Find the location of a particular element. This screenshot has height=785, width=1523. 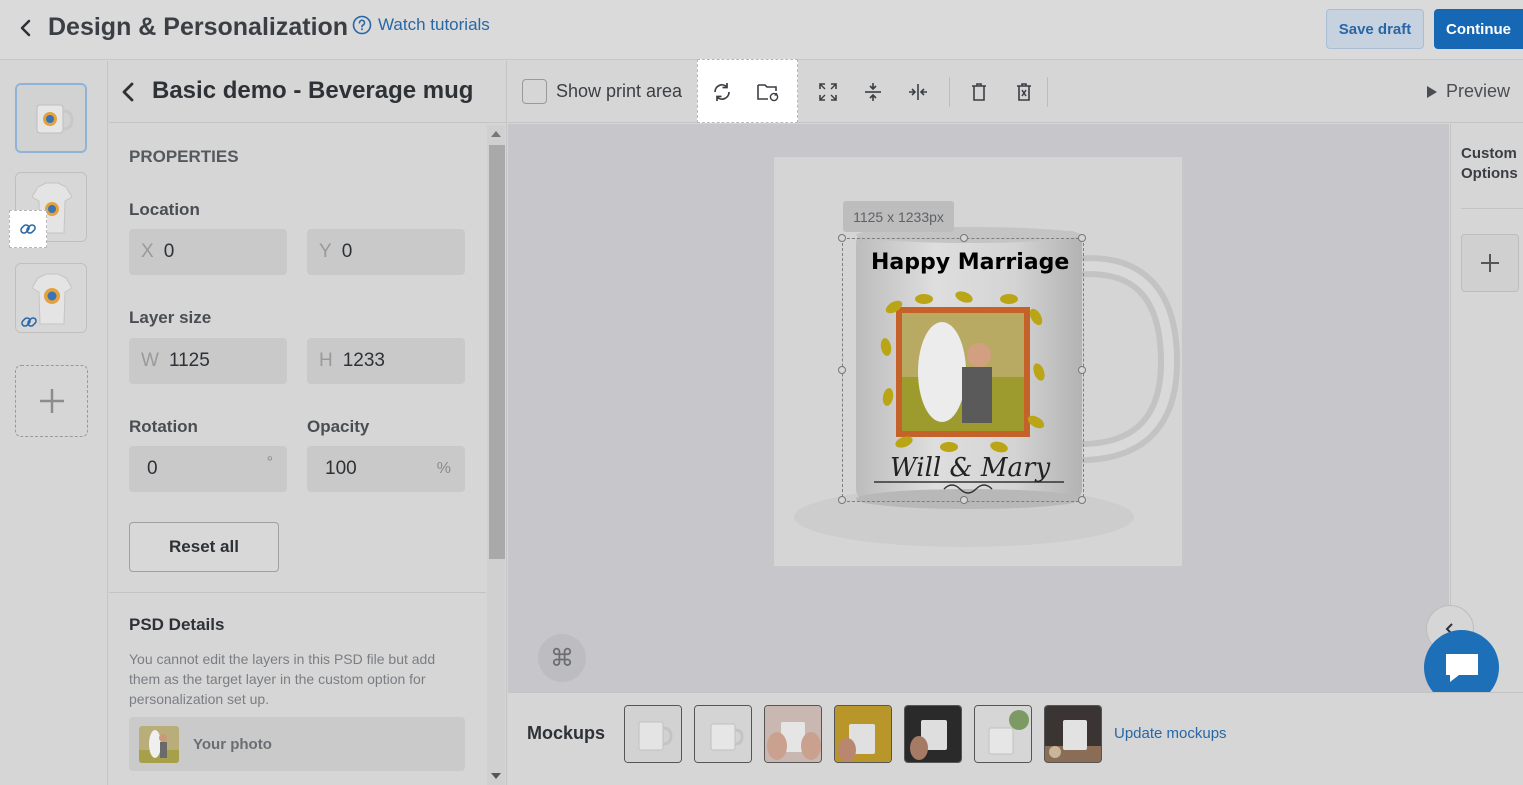

preview-label: Preview is located at coordinates (1478, 91).